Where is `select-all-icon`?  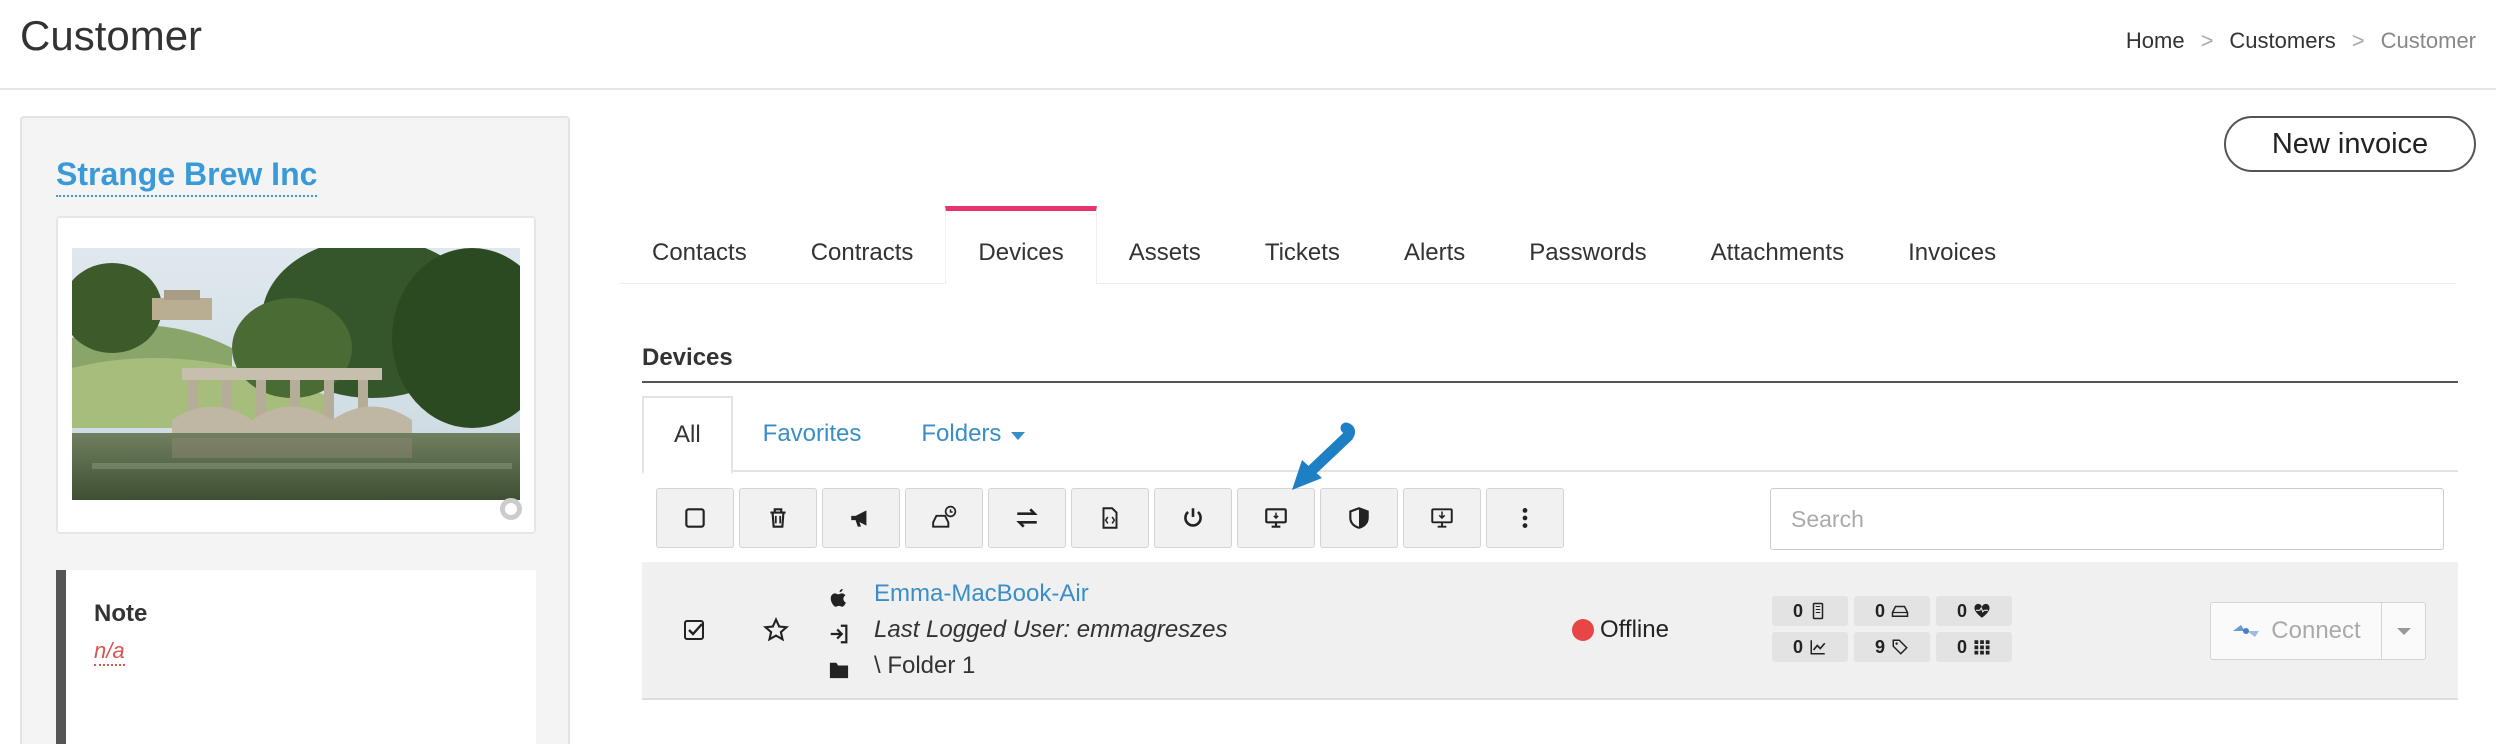 select-all-icon is located at coordinates (695, 518).